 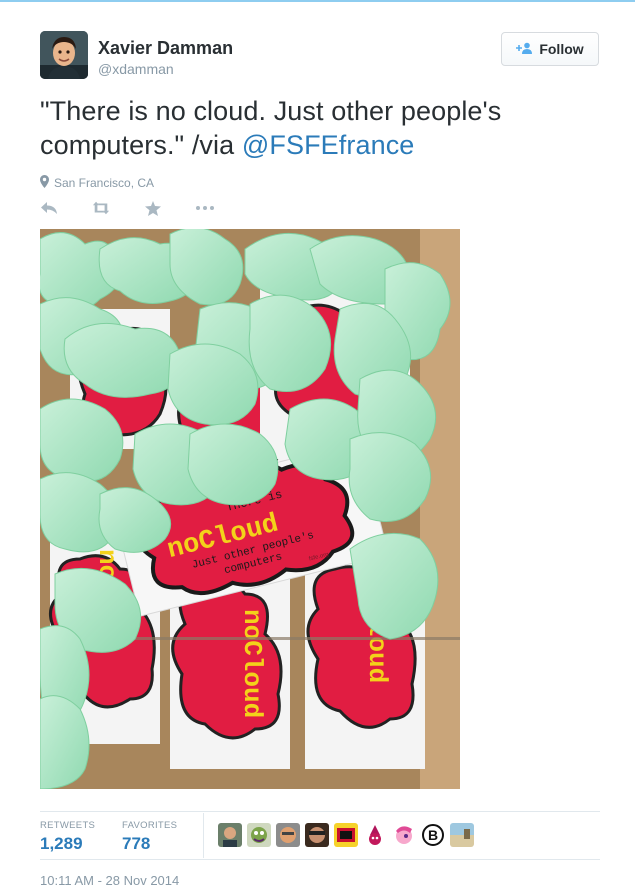 I want to click on top-accent-line, so click(x=317, y=1).